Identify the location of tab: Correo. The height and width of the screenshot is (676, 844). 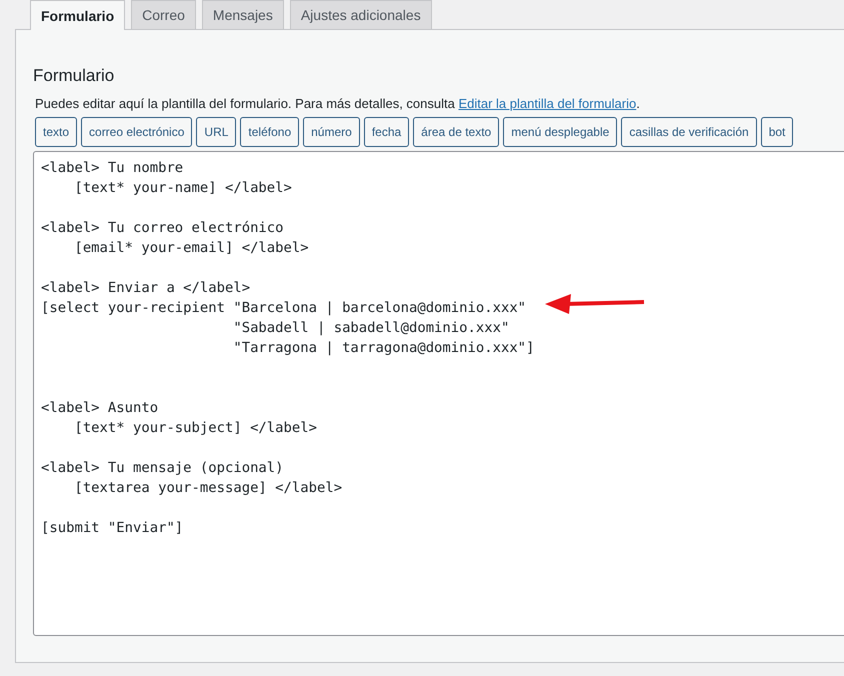
(163, 14).